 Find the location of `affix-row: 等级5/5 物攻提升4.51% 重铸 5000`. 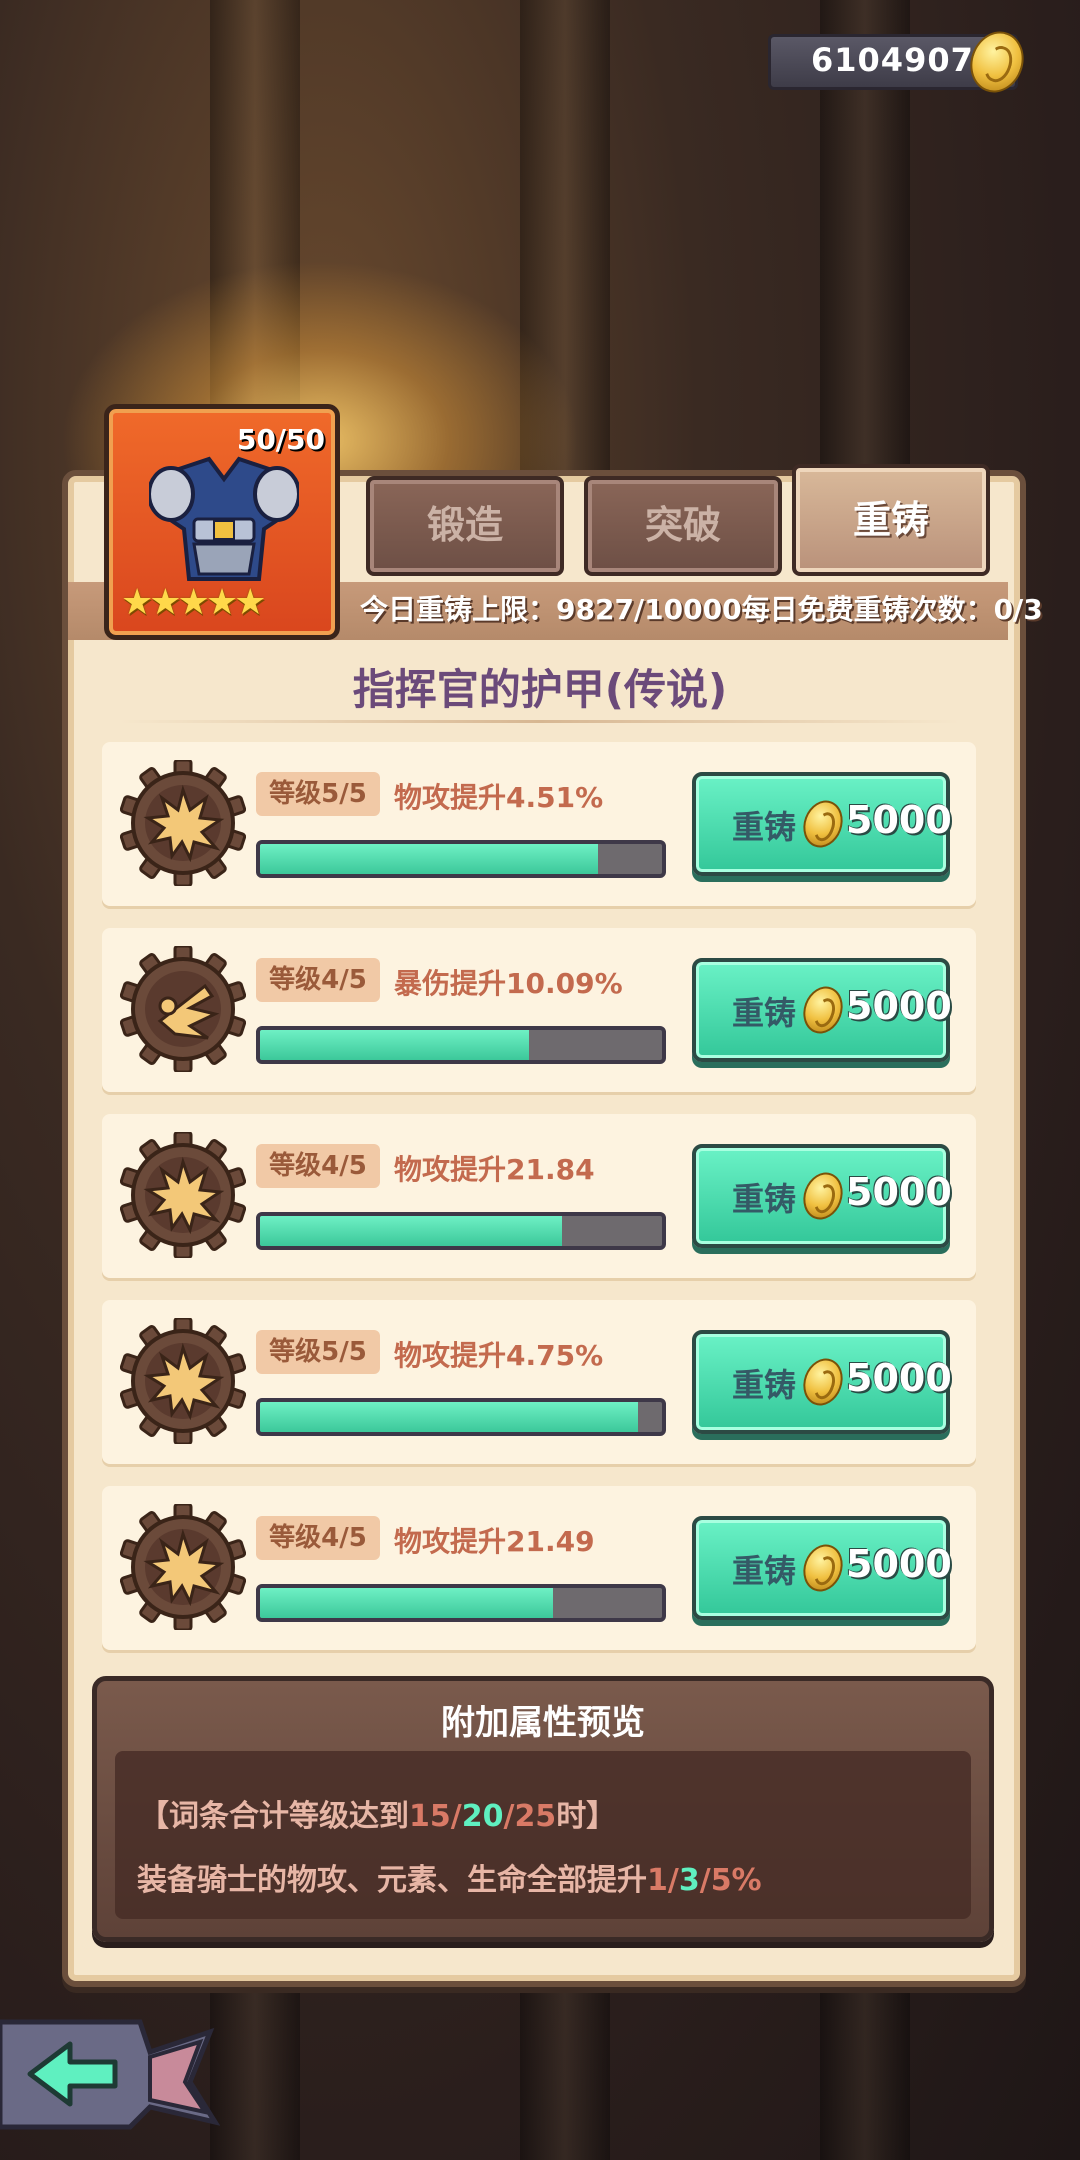

affix-row: 等级5/5 物攻提升4.51% 重铸 5000 is located at coordinates (539, 824).